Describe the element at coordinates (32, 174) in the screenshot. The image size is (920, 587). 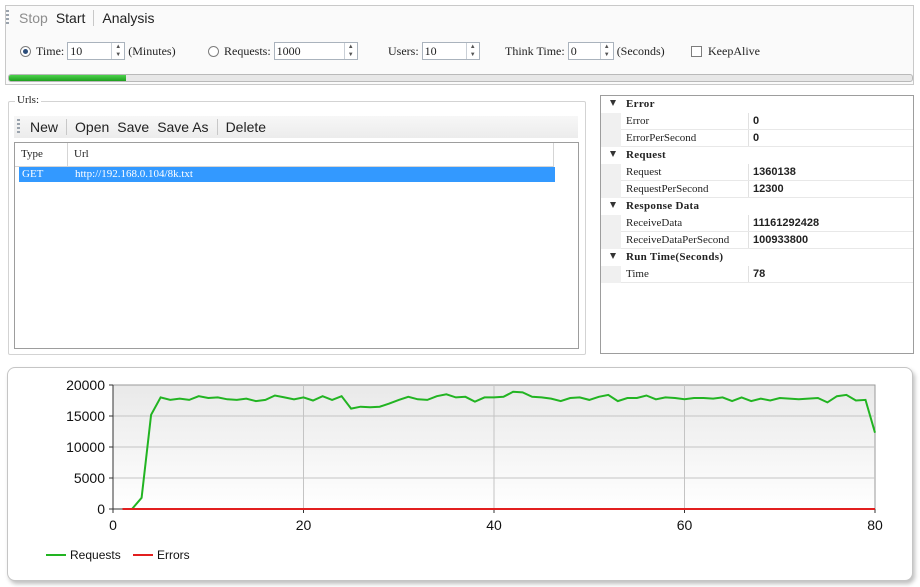
I see `row-type-cell: GET` at that location.